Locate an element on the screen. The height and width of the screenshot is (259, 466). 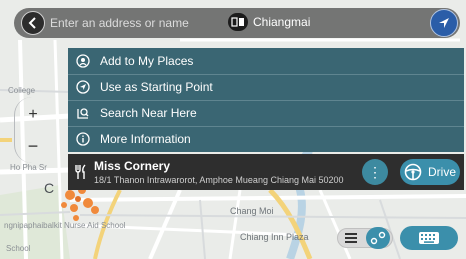
zoom-in-button: + is located at coordinates (33, 115).